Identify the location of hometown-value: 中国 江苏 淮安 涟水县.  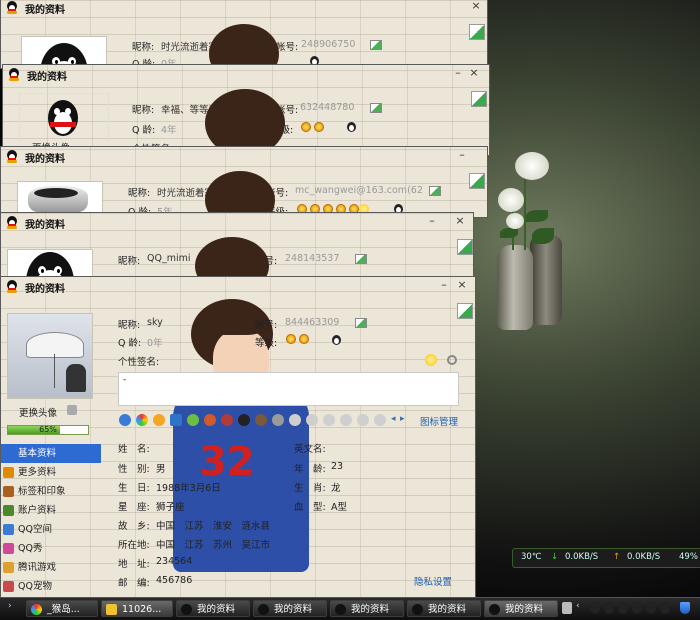
(213, 525).